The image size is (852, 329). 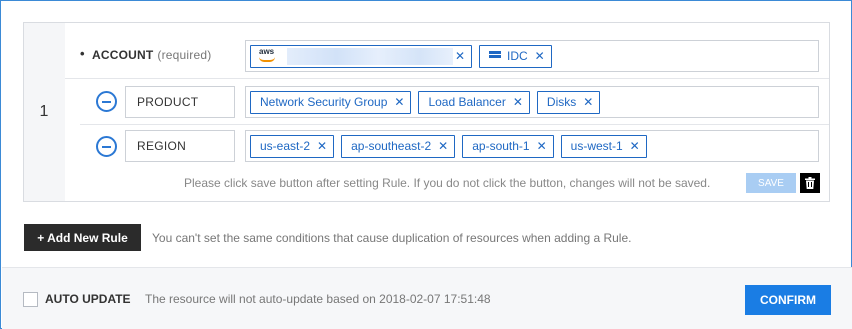 What do you see at coordinates (788, 300) in the screenshot?
I see `confirm-button: CONFIRM` at bounding box center [788, 300].